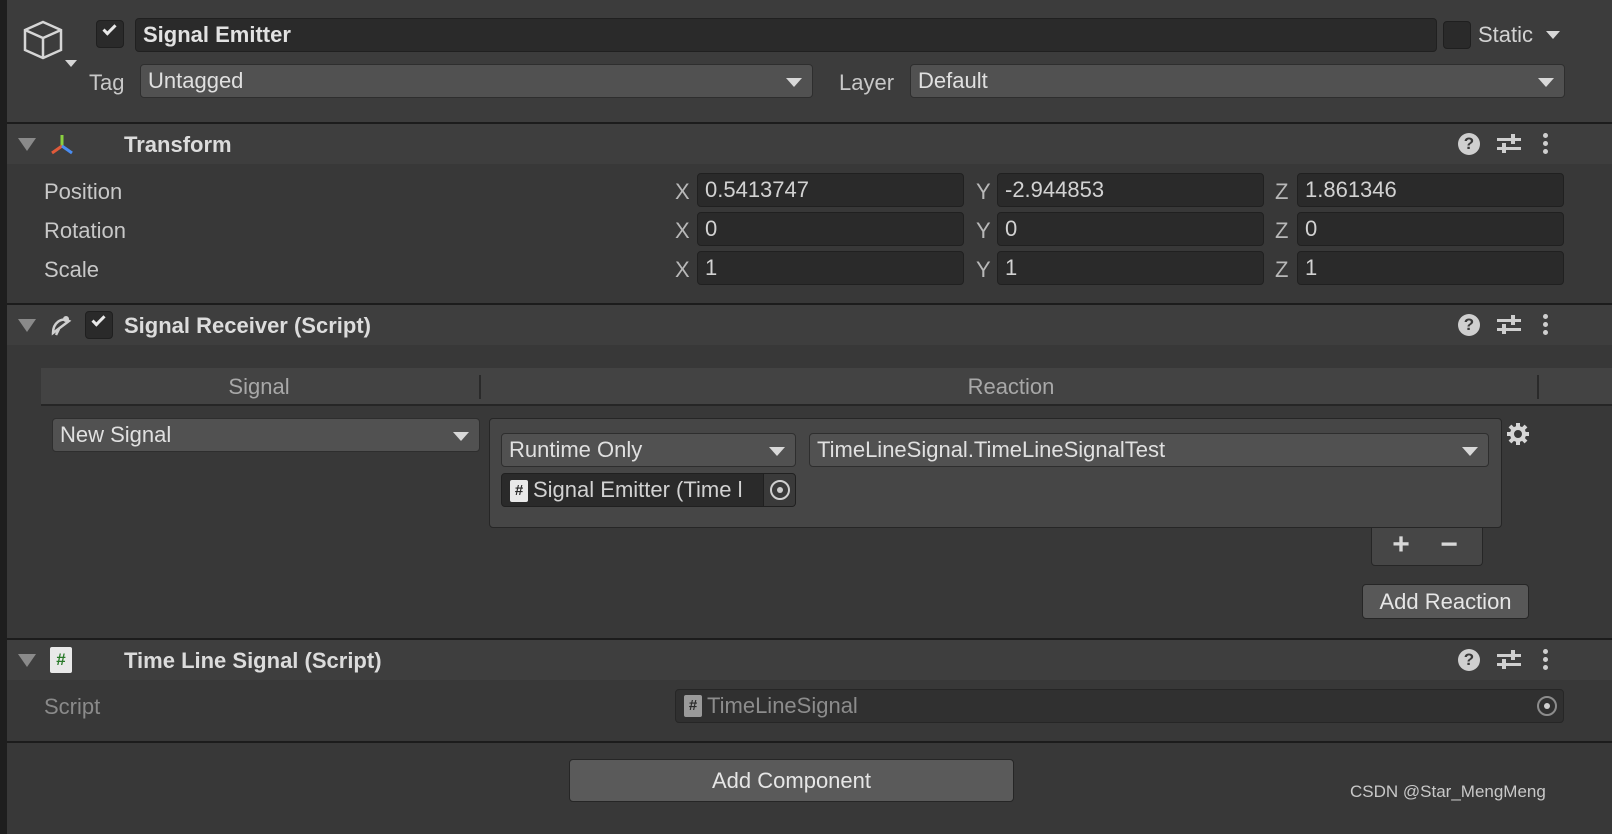 The image size is (1612, 834). What do you see at coordinates (1281, 270) in the screenshot?
I see `scale-z-label: Z` at bounding box center [1281, 270].